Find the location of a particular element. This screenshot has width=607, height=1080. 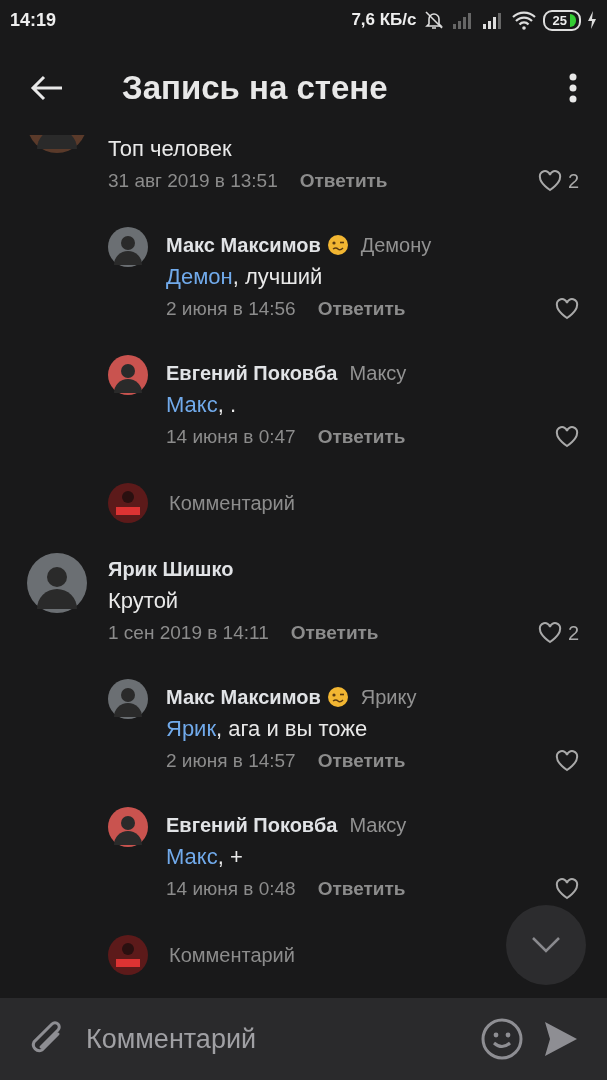

charging-icon is located at coordinates (592, 20).